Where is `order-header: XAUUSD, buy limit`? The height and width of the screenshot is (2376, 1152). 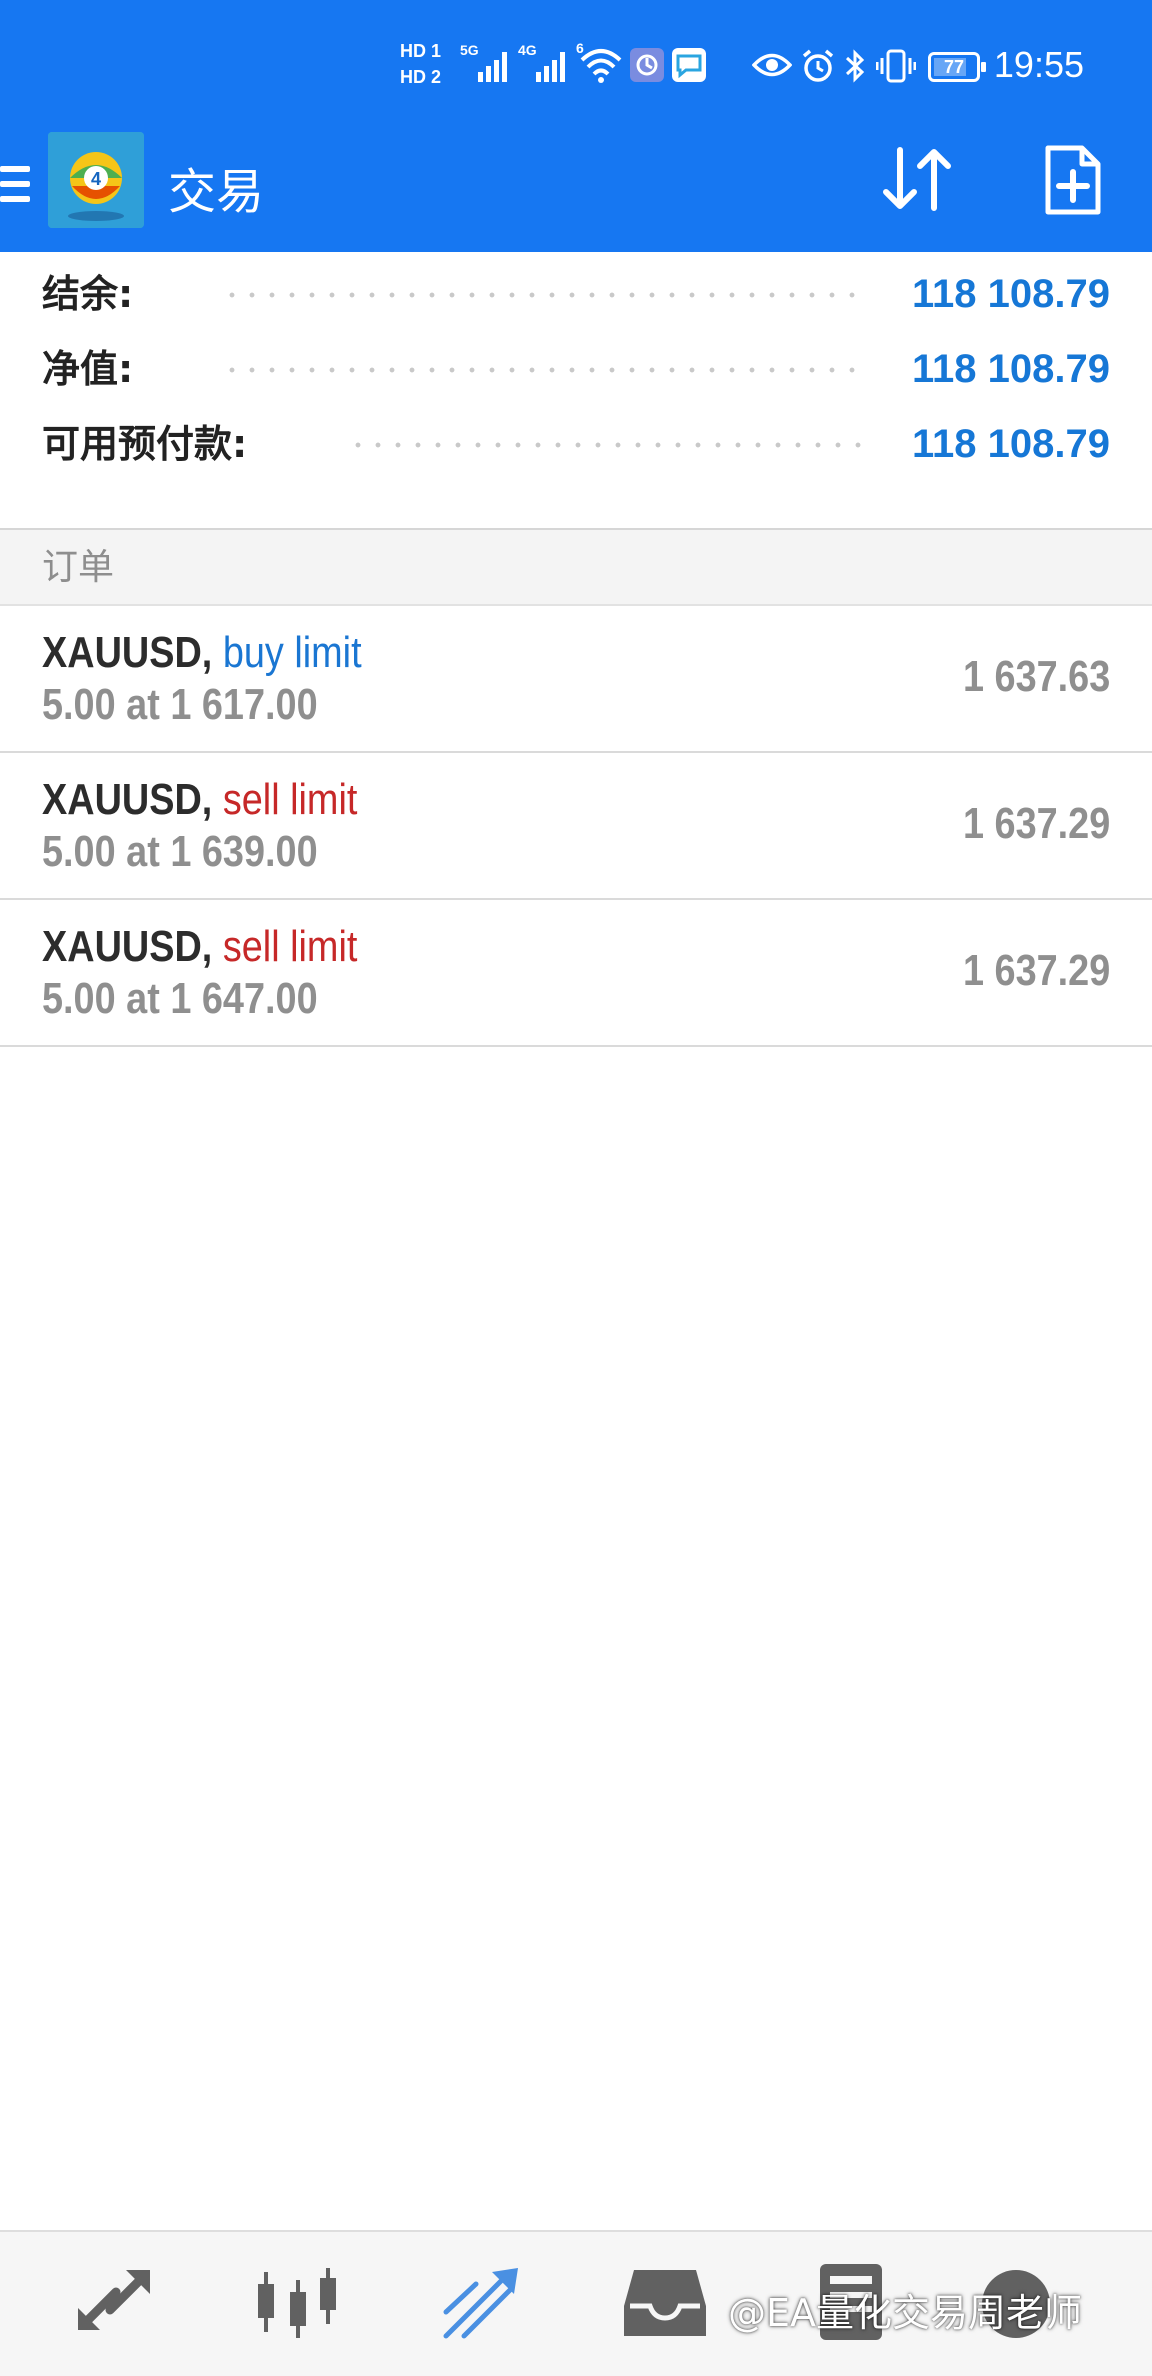 order-header: XAUUSD, buy limit is located at coordinates (202, 653).